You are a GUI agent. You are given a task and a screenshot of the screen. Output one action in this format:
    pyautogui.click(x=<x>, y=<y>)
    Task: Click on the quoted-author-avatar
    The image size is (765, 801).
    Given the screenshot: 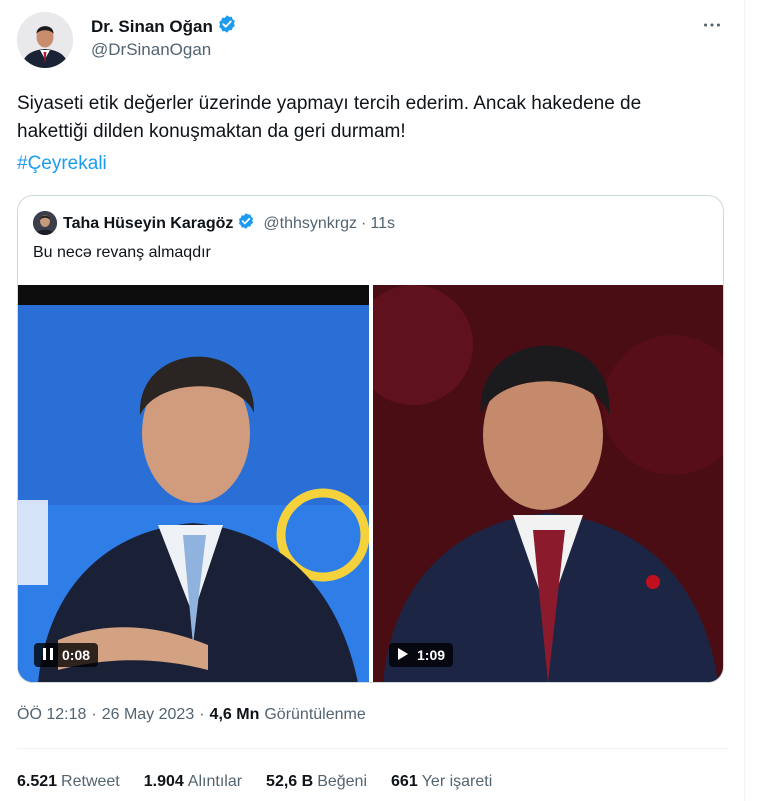 What is the action you would take?
    pyautogui.click(x=45, y=223)
    